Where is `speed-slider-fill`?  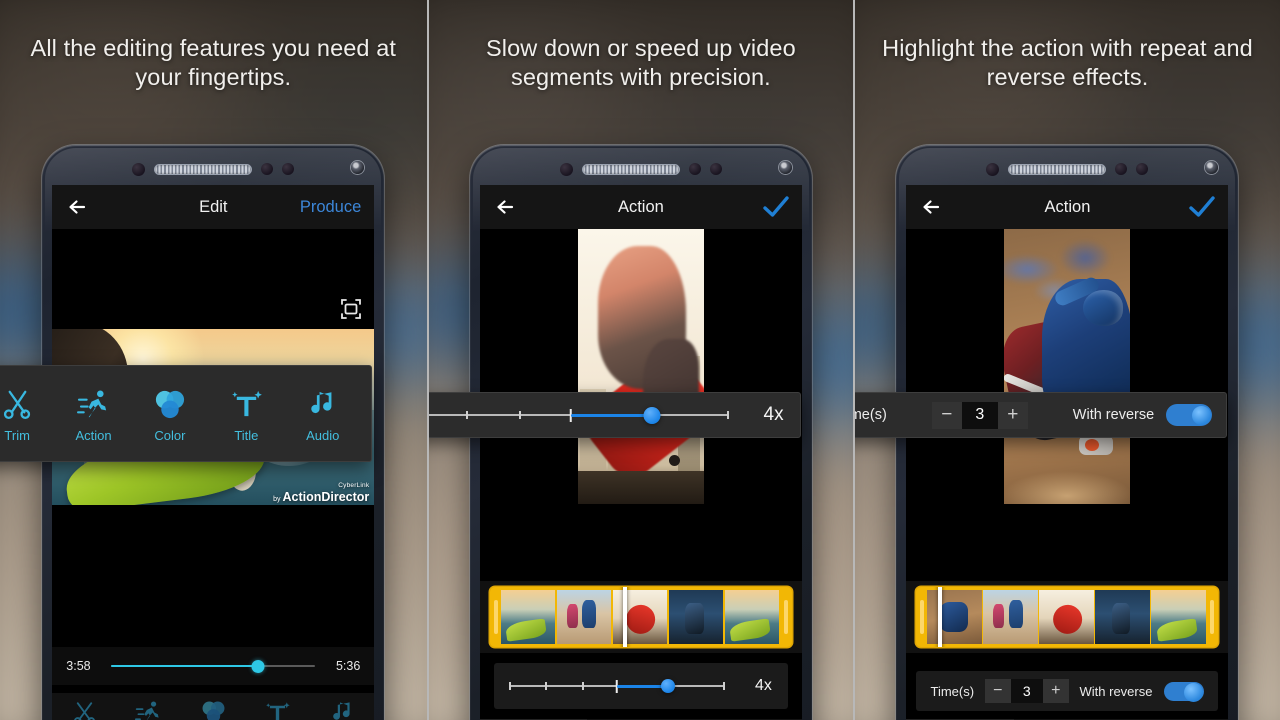 speed-slider-fill is located at coordinates (611, 415).